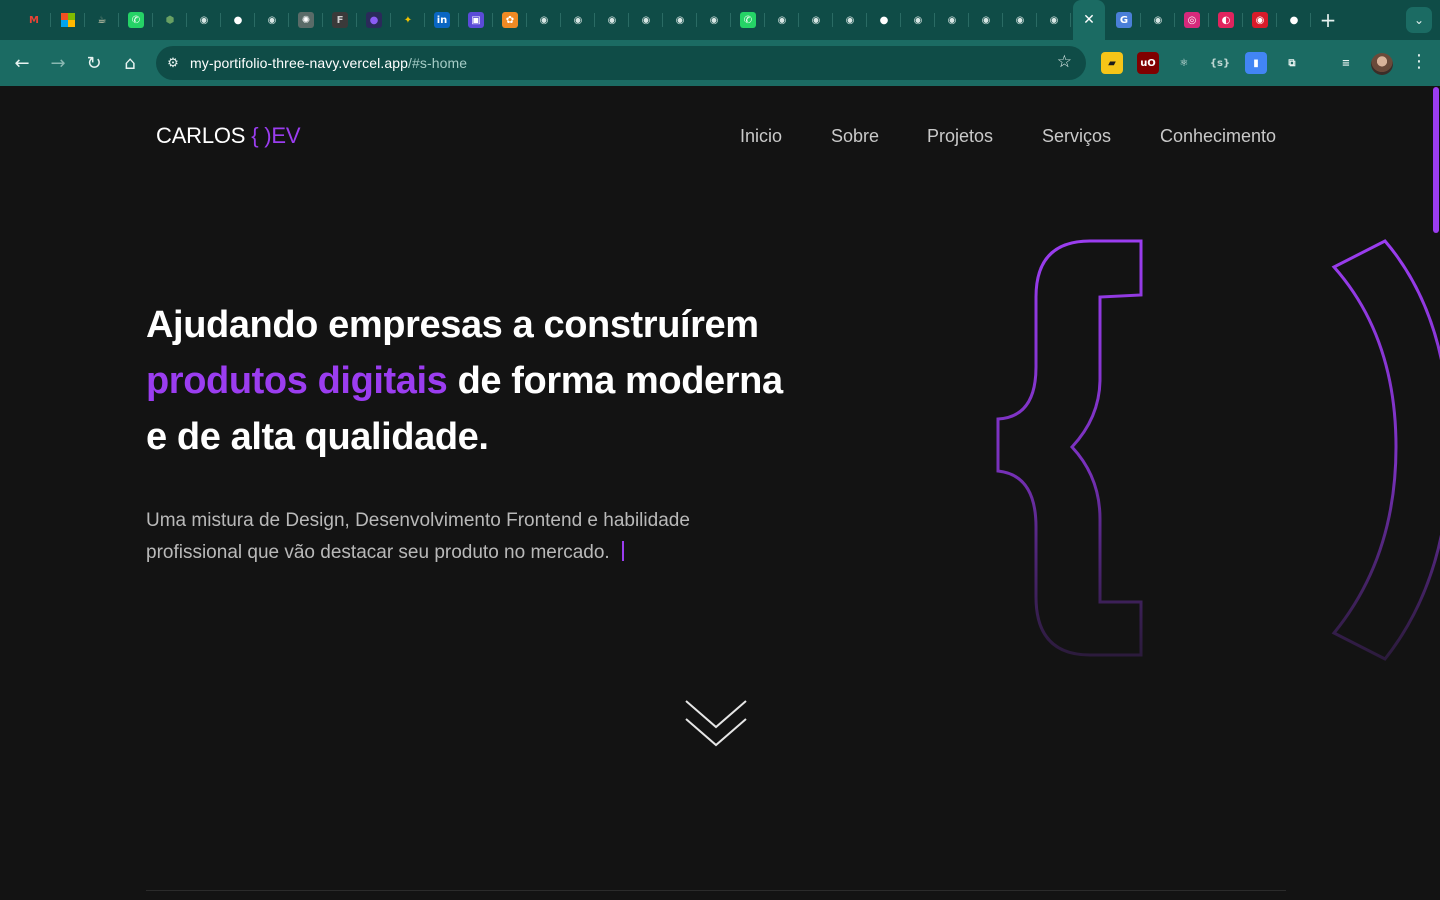  What do you see at coordinates (1382, 64) in the screenshot?
I see `profile-avatar` at bounding box center [1382, 64].